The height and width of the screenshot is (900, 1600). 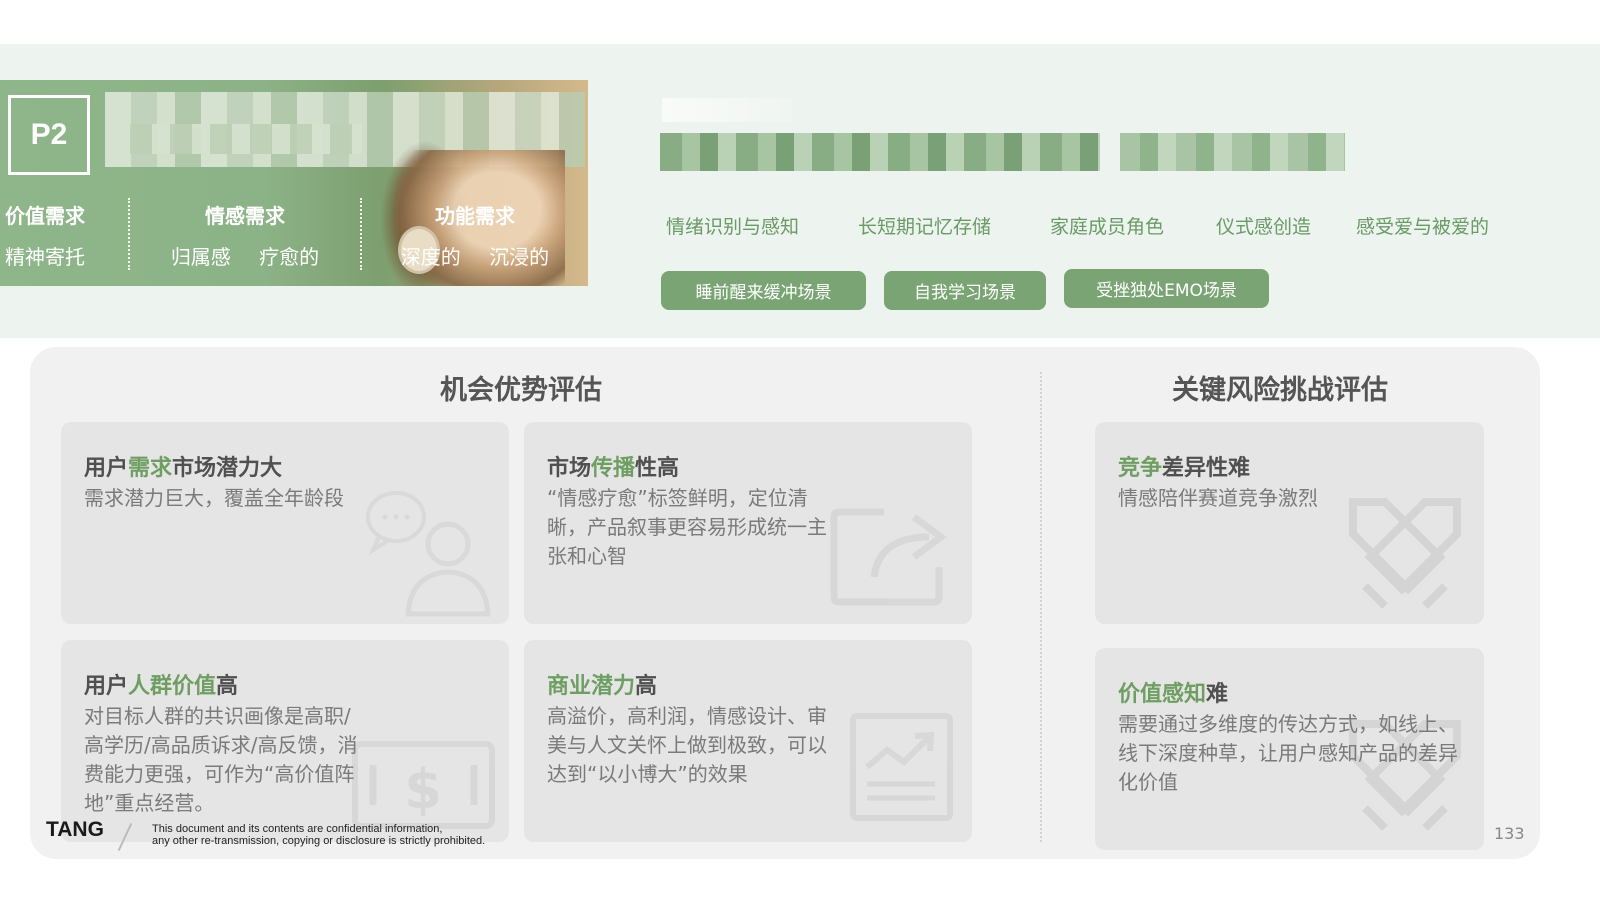 I want to click on feature-tag: 感受爱与被爱的, so click(x=1423, y=227).